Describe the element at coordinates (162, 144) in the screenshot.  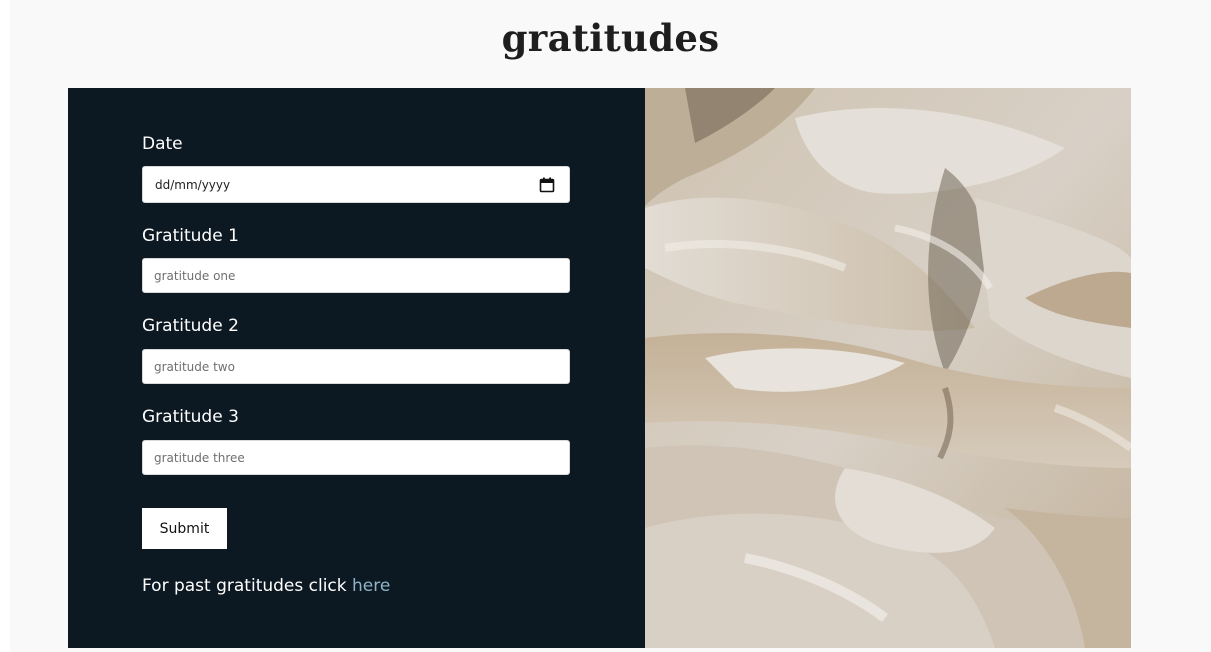
I see `date-label: Date` at that location.